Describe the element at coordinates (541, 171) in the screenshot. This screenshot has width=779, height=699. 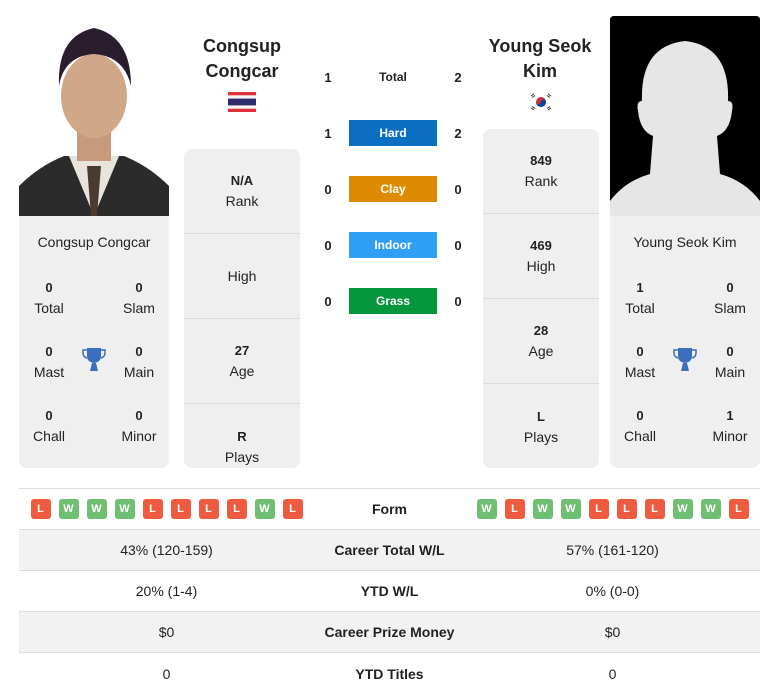
I see `player2-rank: 849 Rank` at that location.